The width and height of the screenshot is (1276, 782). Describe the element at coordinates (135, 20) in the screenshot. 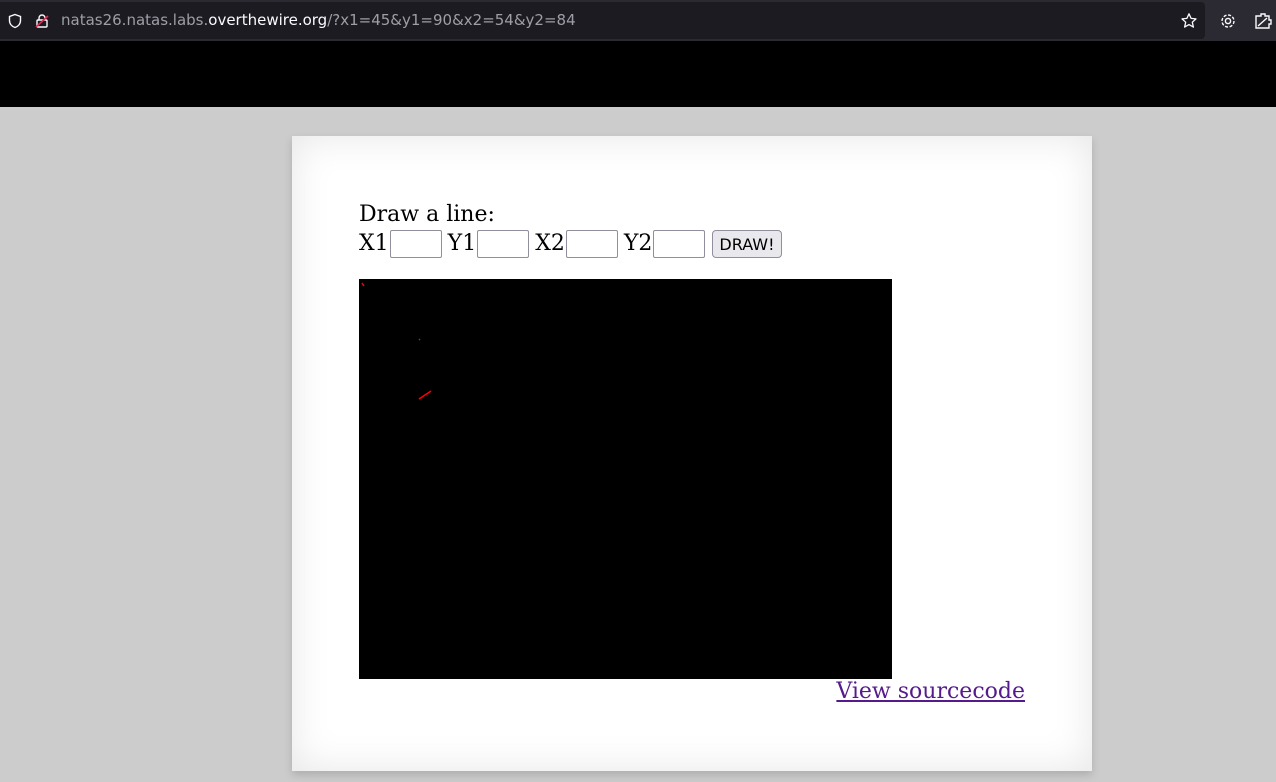

I see `url-prefix: natas26.natas.labs.` at that location.